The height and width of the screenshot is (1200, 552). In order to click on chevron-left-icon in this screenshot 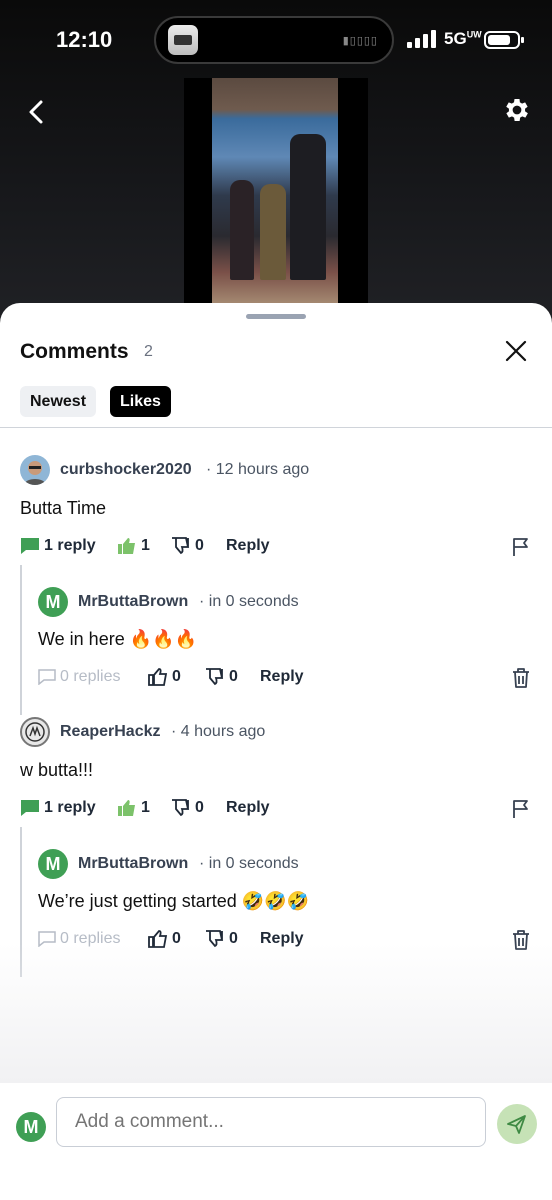, I will do `click(36, 112)`.